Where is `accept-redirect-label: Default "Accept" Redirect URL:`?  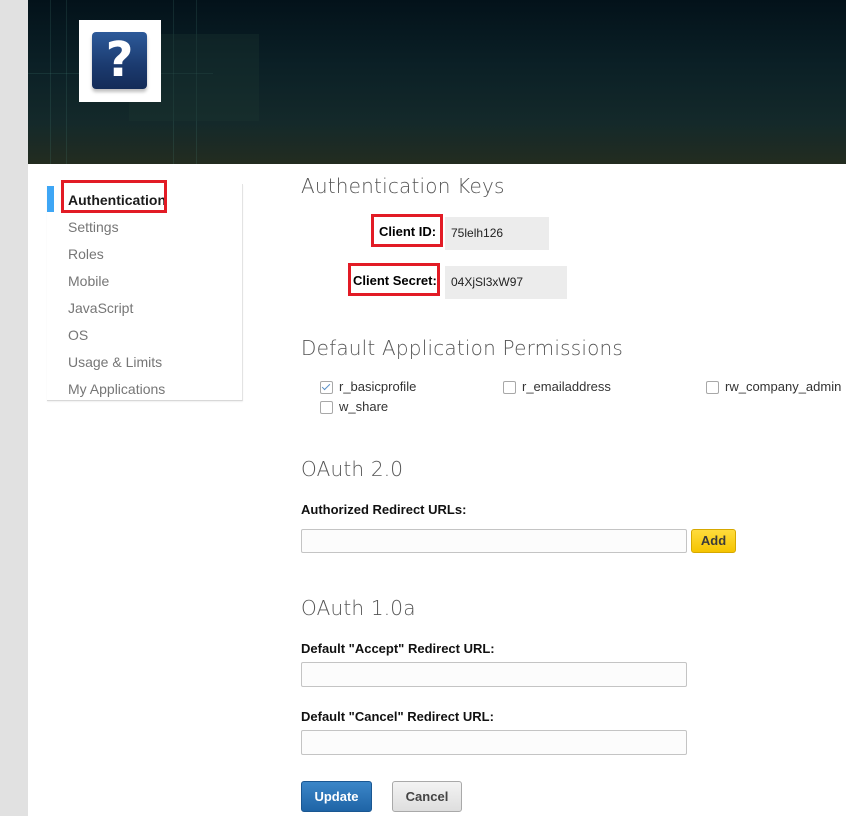
accept-redirect-label: Default "Accept" Redirect URL: is located at coordinates (398, 648).